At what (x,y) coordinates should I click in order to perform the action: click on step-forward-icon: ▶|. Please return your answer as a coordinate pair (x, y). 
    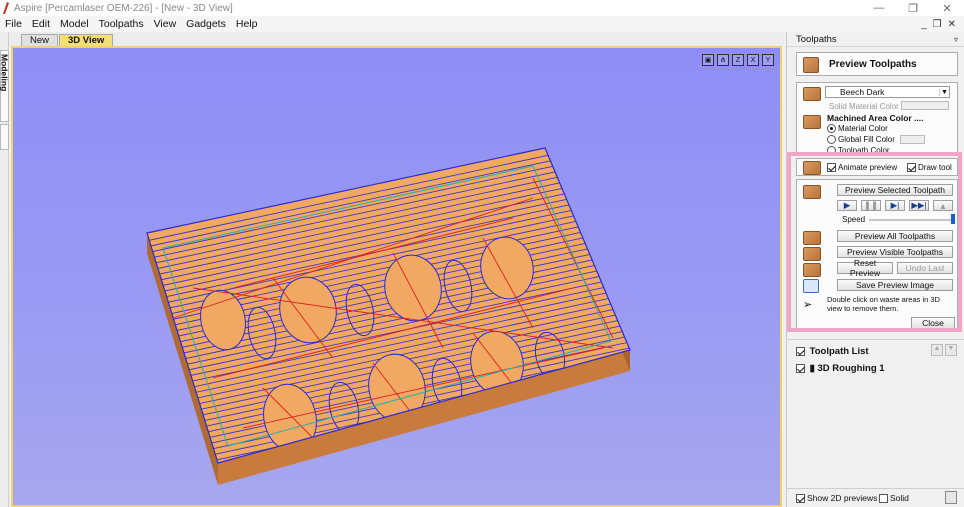
    Looking at the image, I should click on (895, 205).